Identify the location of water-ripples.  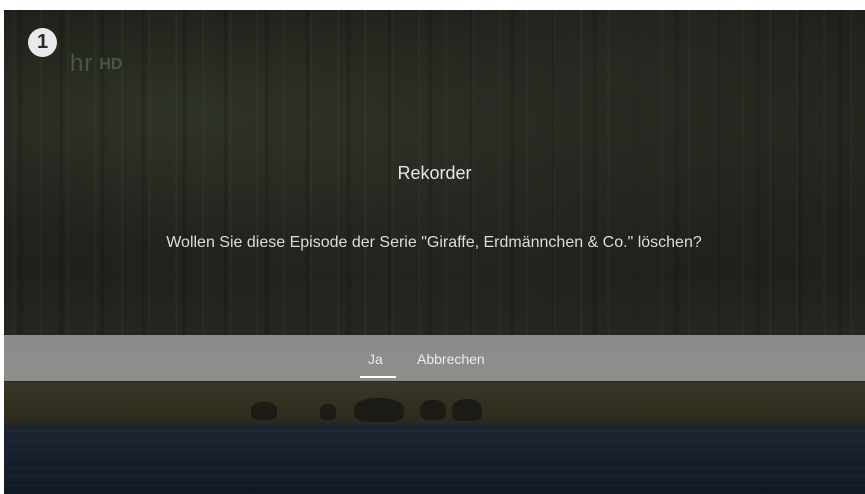
(434, 459).